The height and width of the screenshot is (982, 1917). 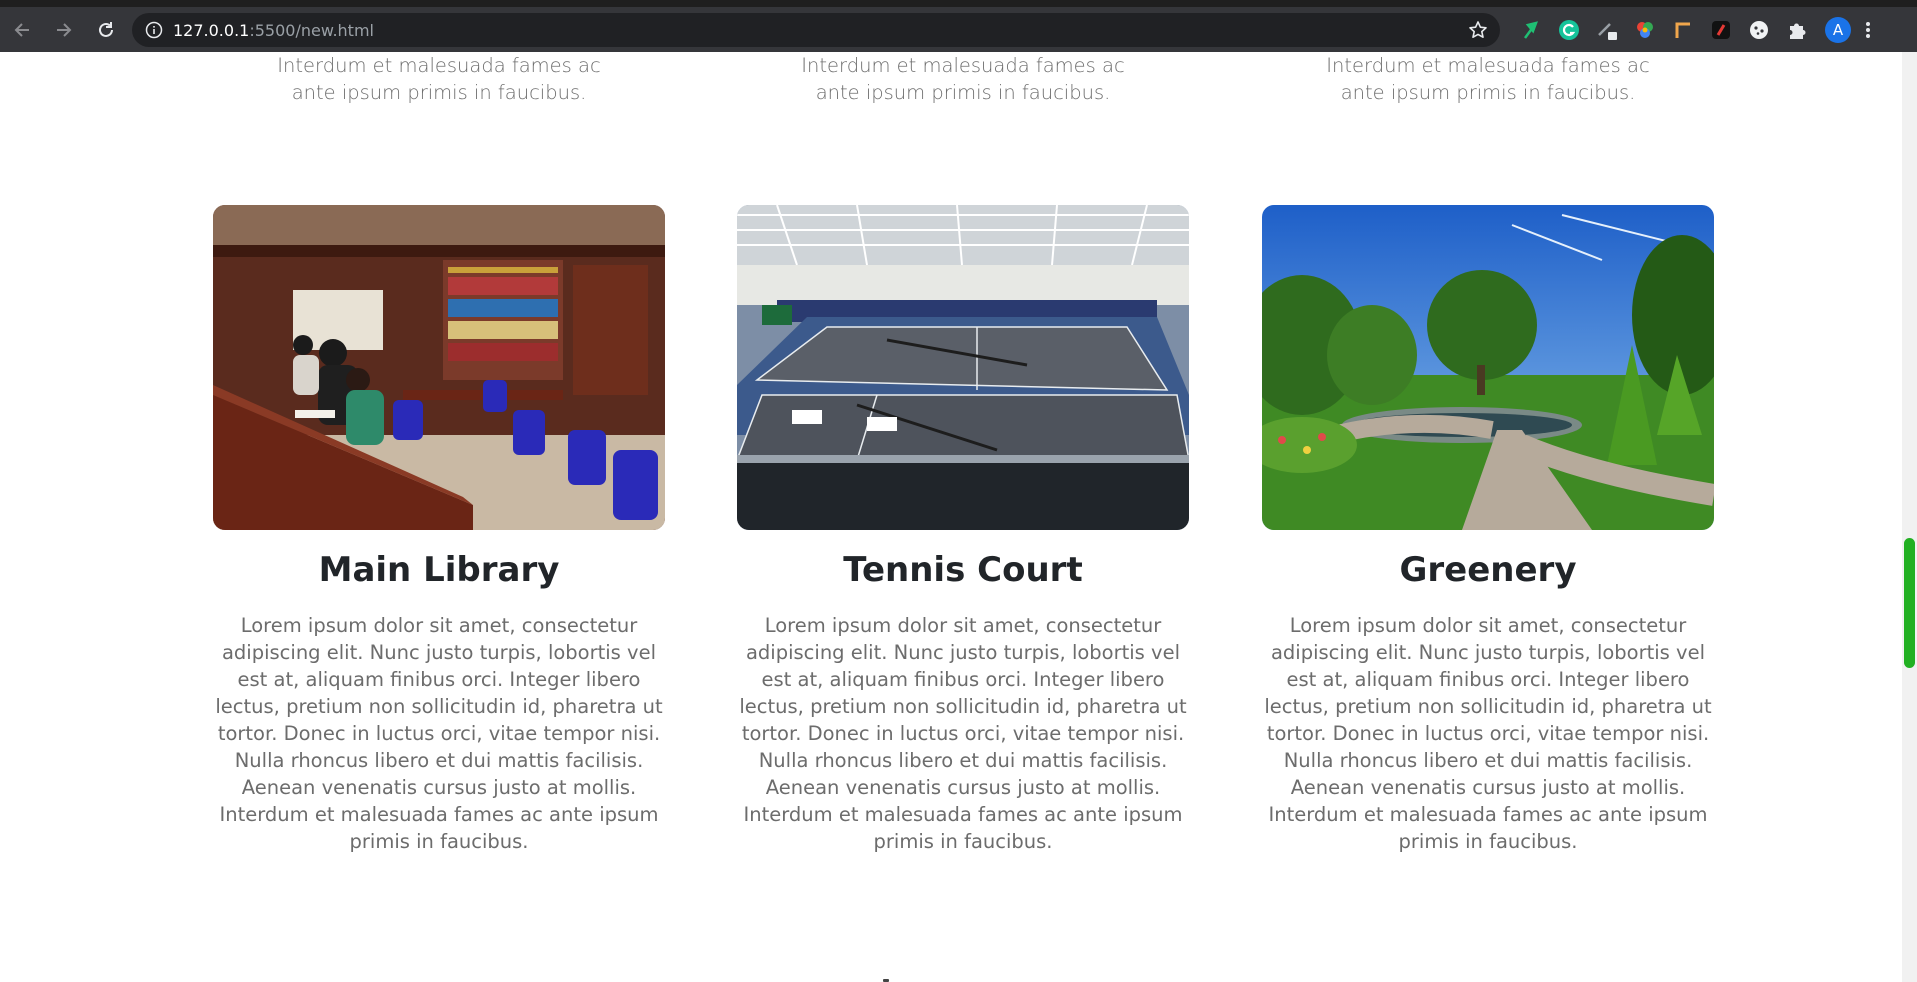 What do you see at coordinates (1478, 30) in the screenshot?
I see `star-icon` at bounding box center [1478, 30].